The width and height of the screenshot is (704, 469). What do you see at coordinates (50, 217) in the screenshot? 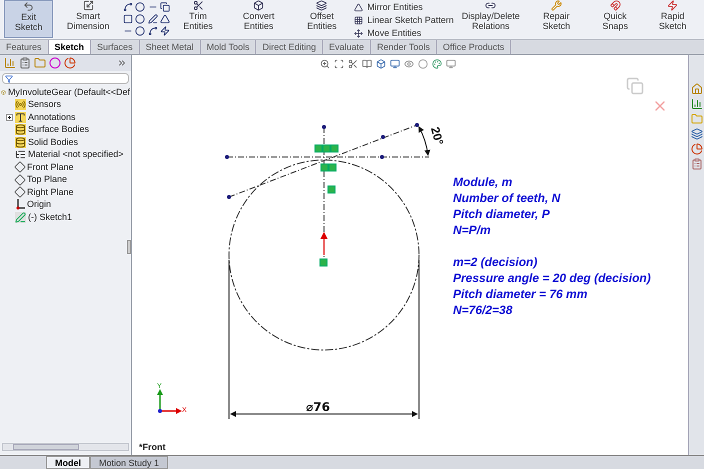
I see `tree-item: (-) Sketch1` at bounding box center [50, 217].